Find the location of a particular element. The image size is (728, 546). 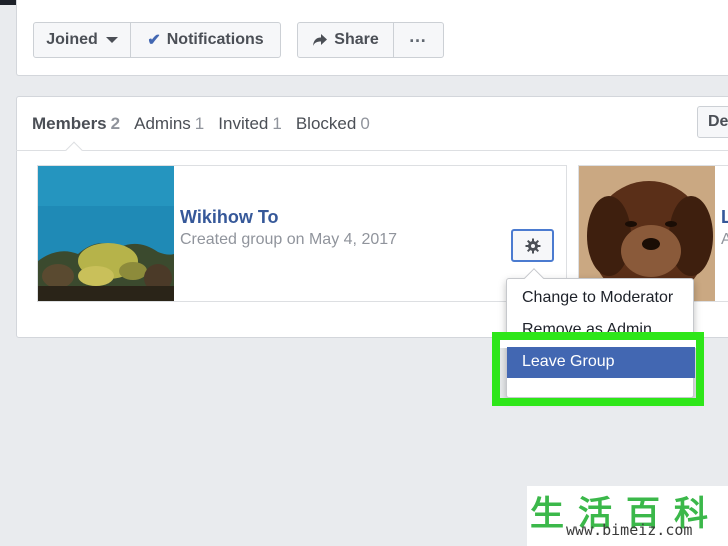

share-label: Share is located at coordinates (356, 39).